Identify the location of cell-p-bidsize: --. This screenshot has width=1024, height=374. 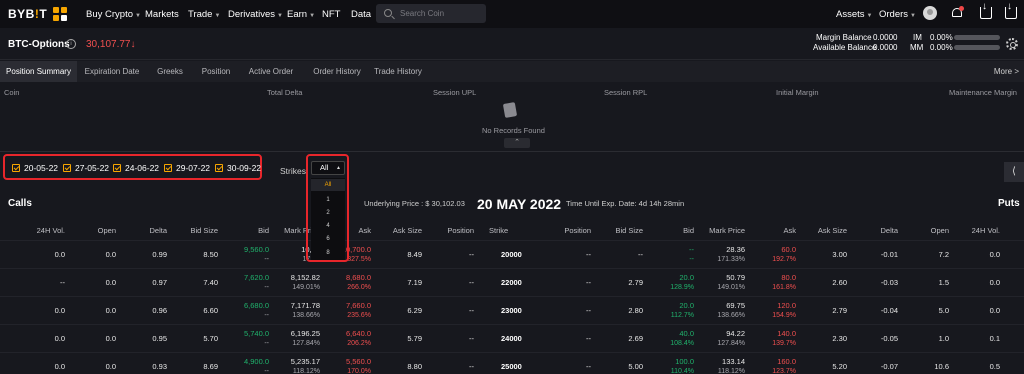
(640, 254).